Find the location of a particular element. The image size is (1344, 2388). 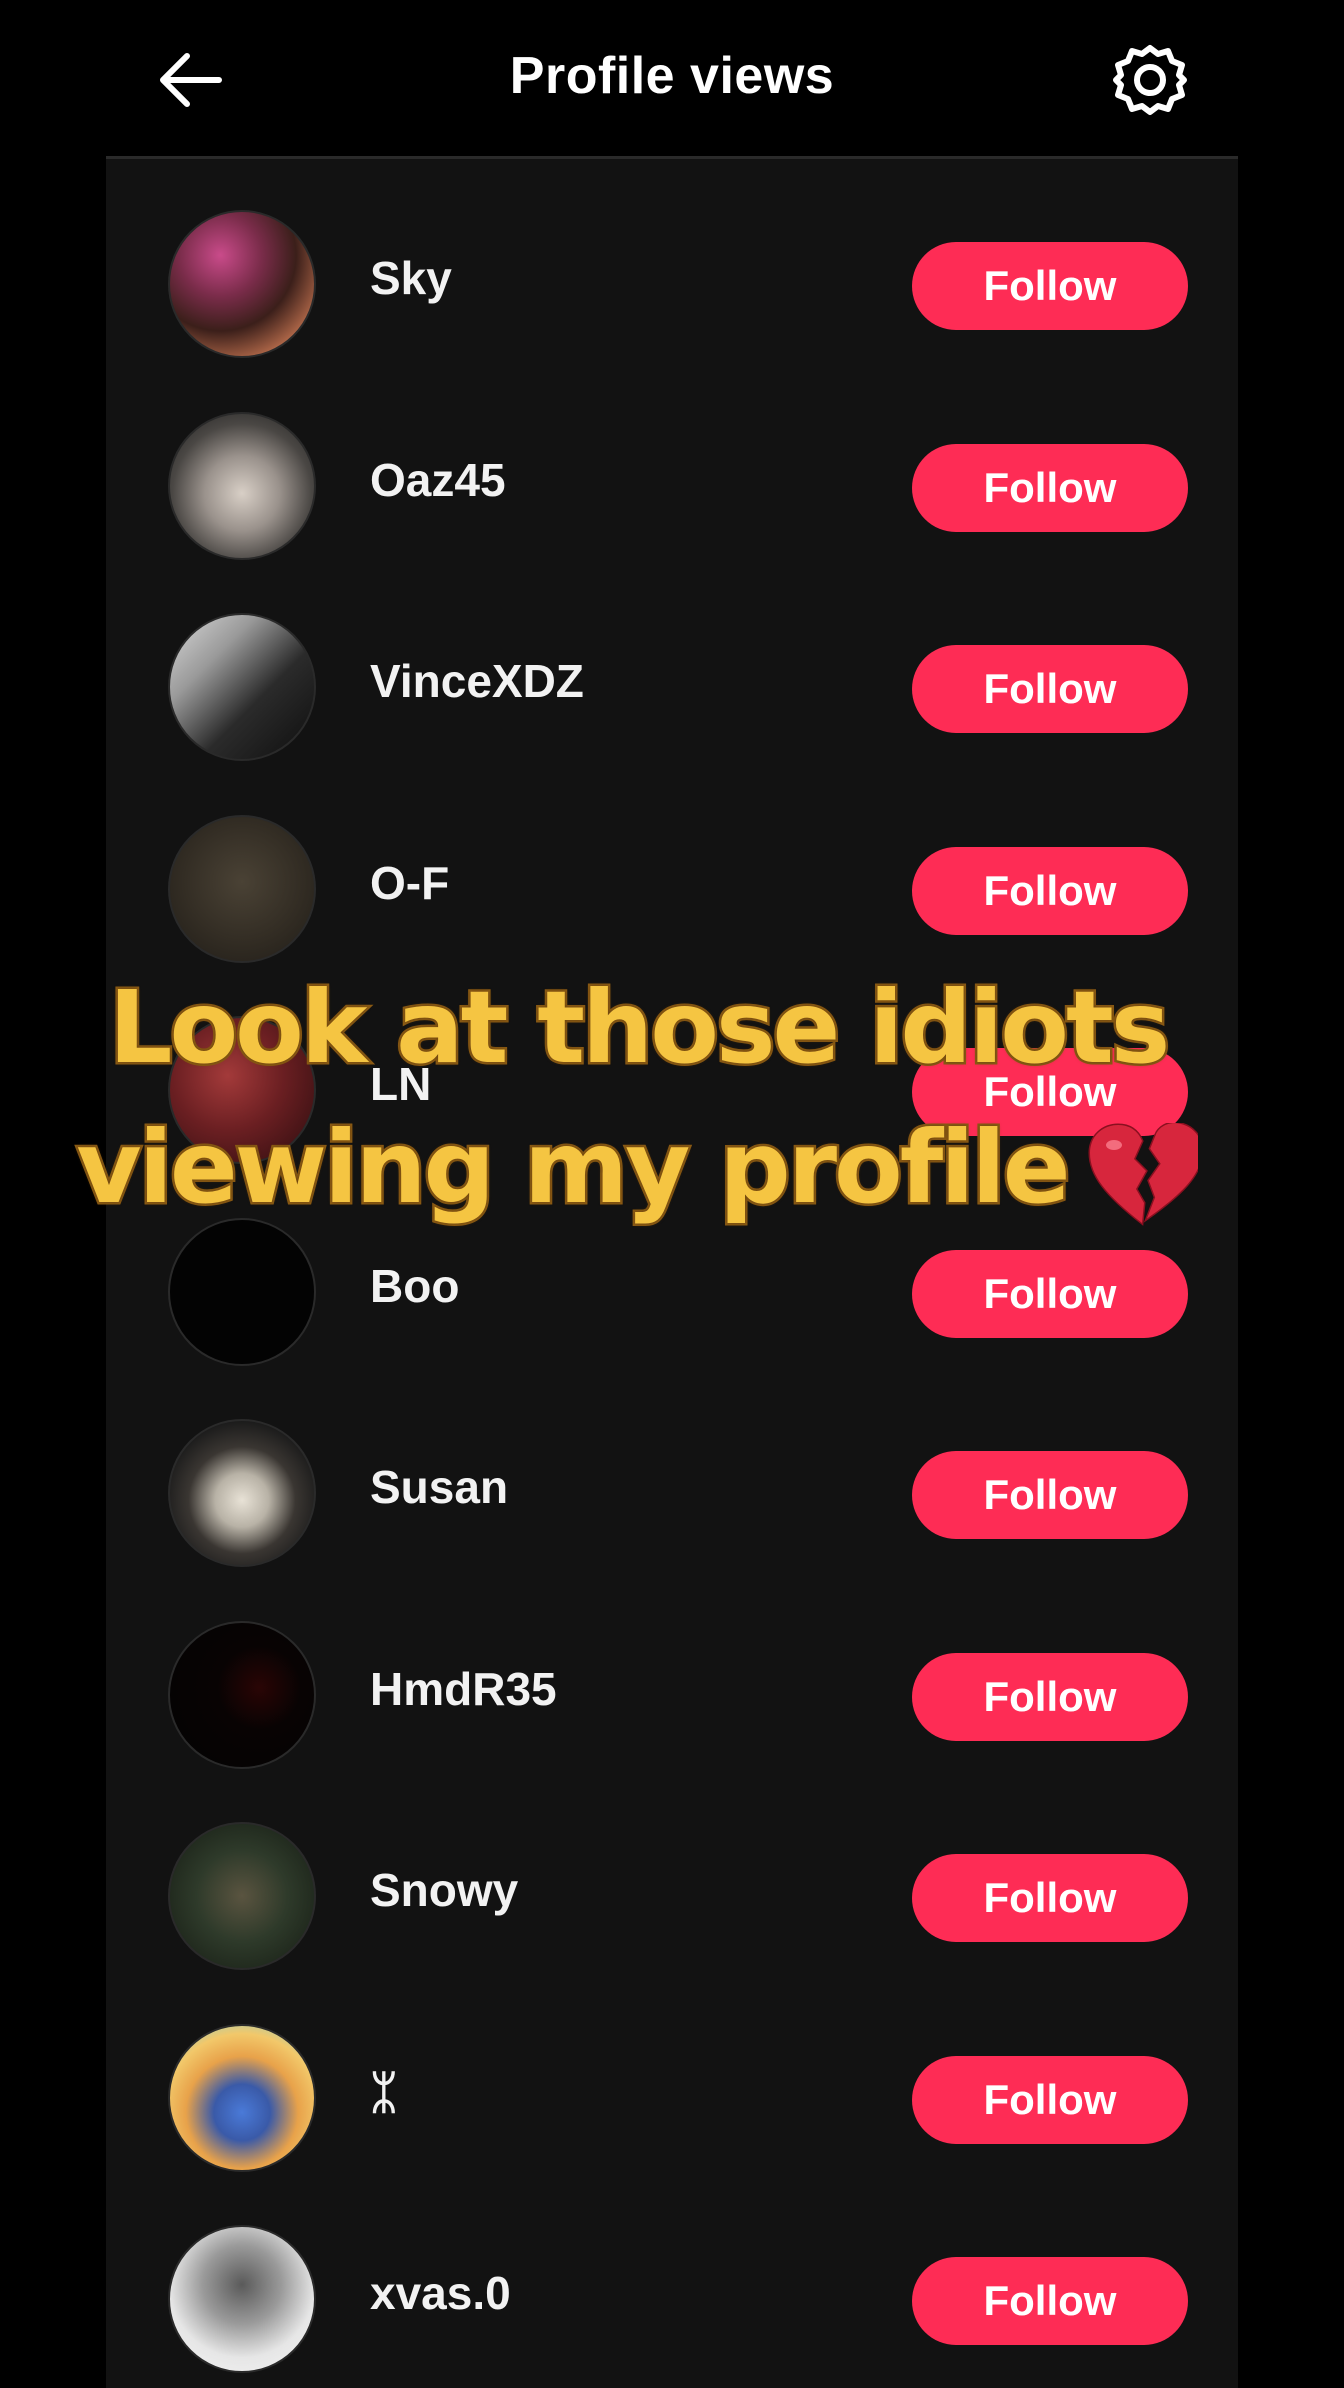

username: Susan is located at coordinates (439, 1487).